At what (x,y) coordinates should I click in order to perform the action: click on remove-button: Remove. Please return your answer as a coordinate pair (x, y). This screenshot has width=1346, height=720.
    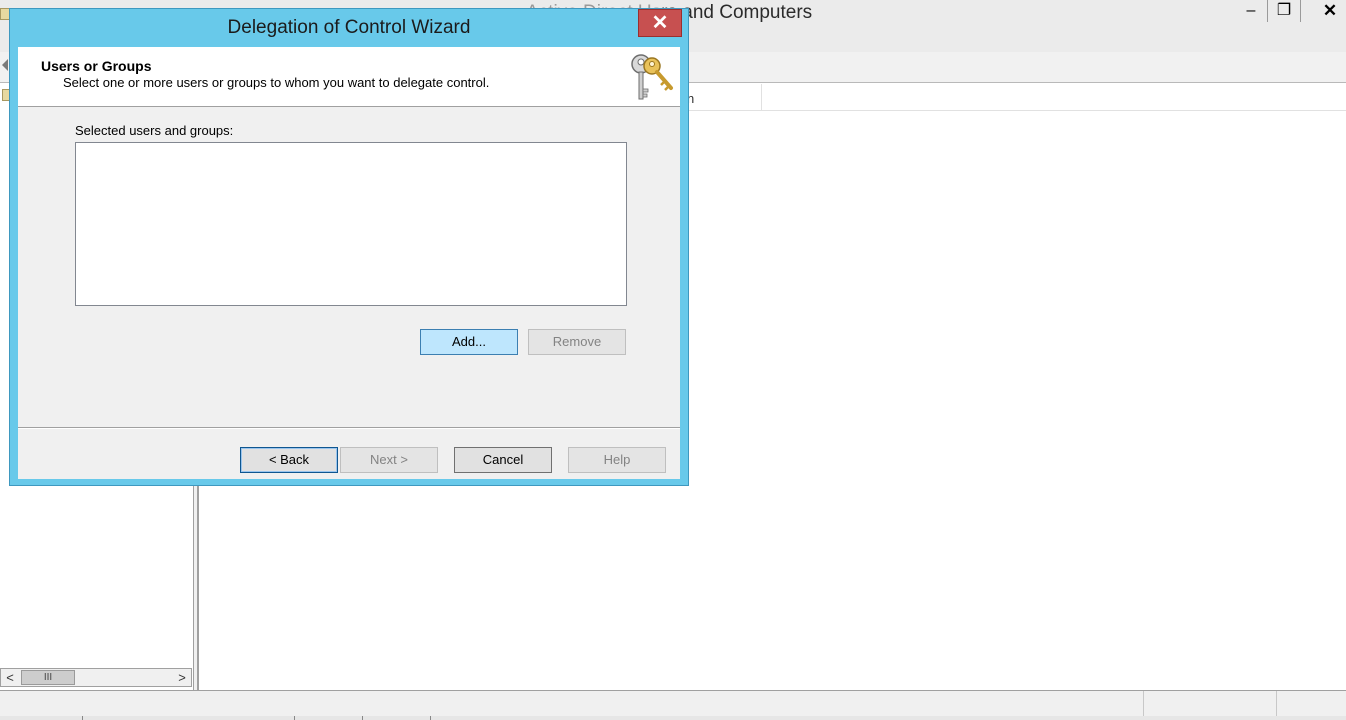
    Looking at the image, I should click on (577, 342).